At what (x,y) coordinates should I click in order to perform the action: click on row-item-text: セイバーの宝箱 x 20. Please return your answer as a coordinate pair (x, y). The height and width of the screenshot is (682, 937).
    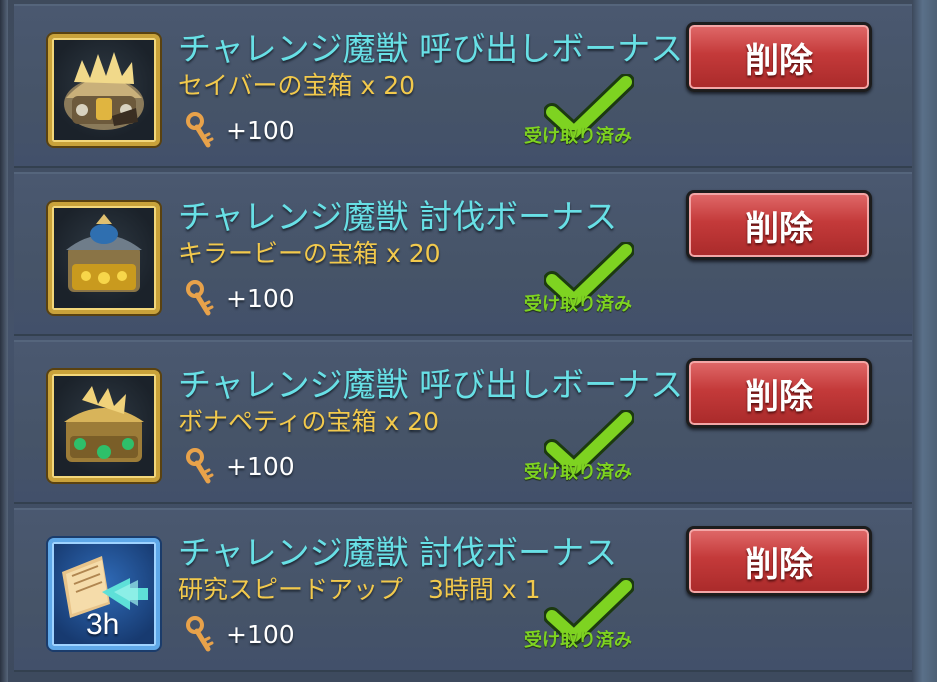
    Looking at the image, I should click on (297, 85).